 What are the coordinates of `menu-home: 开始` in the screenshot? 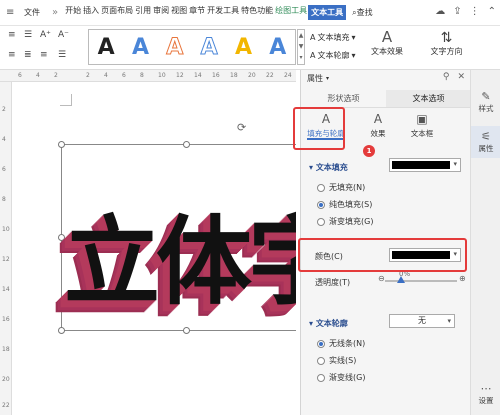 It's located at (73, 12).